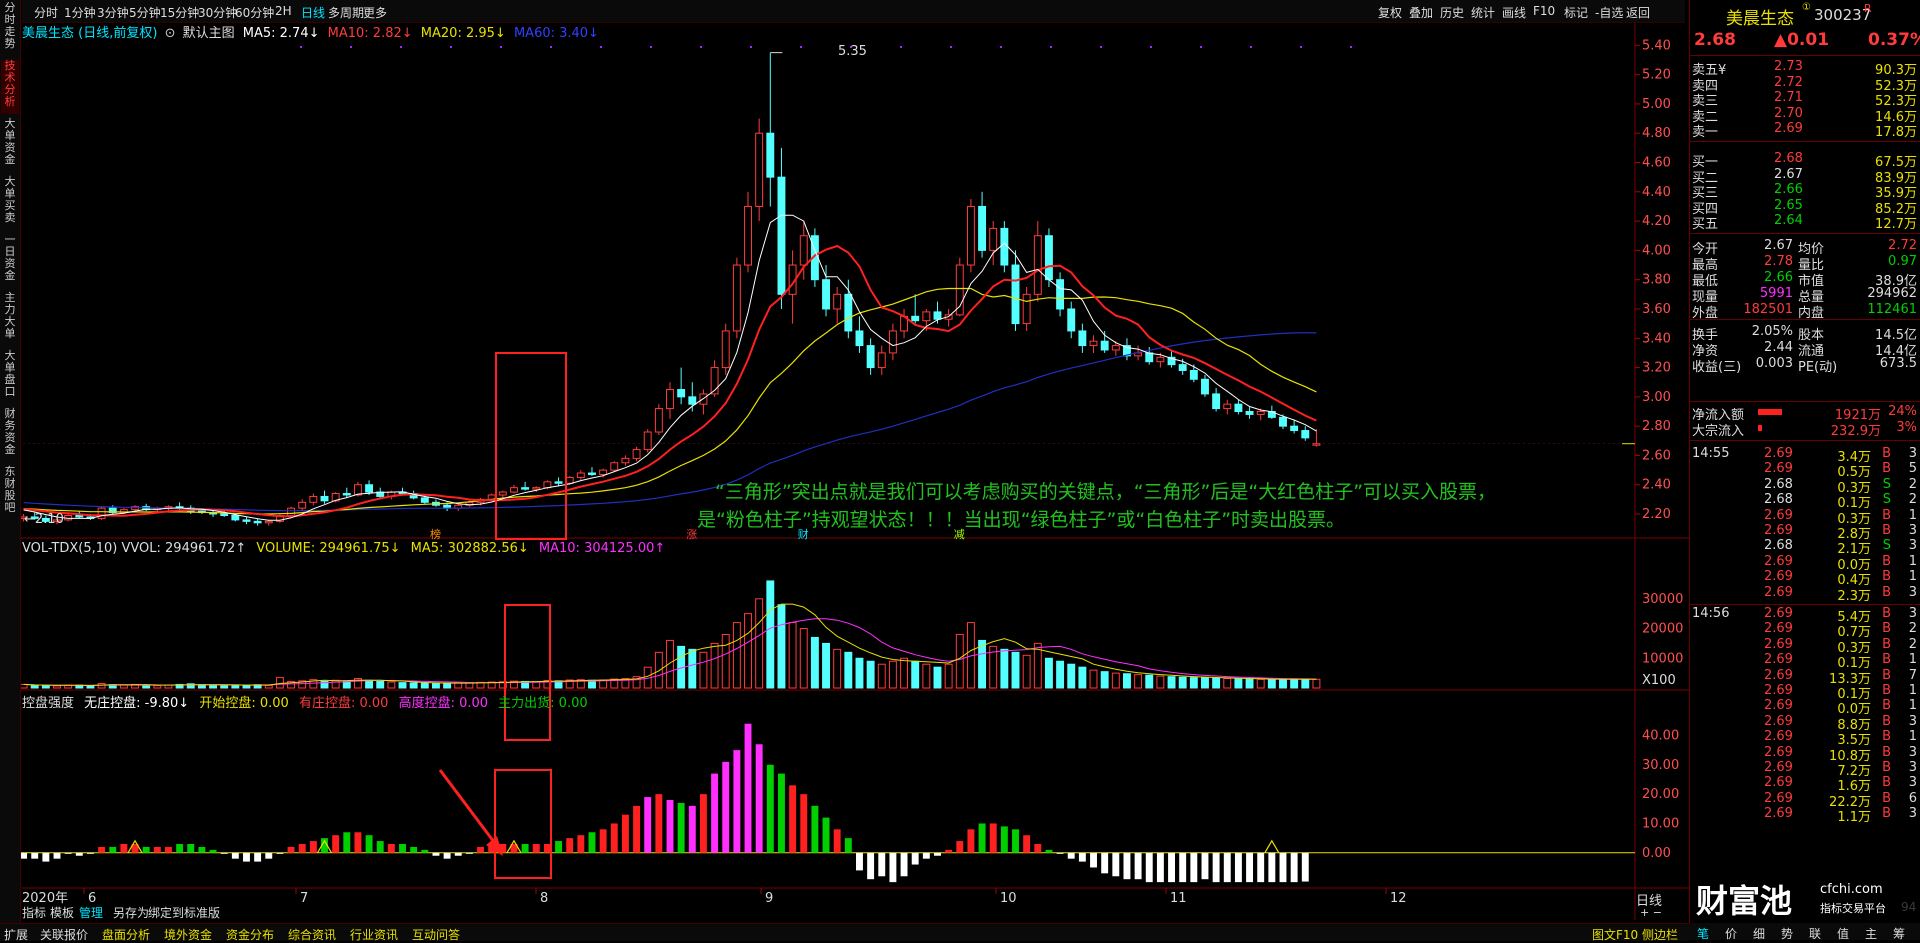 The height and width of the screenshot is (943, 1920). What do you see at coordinates (34, 912) in the screenshot?
I see `tool-0: 指标` at bounding box center [34, 912].